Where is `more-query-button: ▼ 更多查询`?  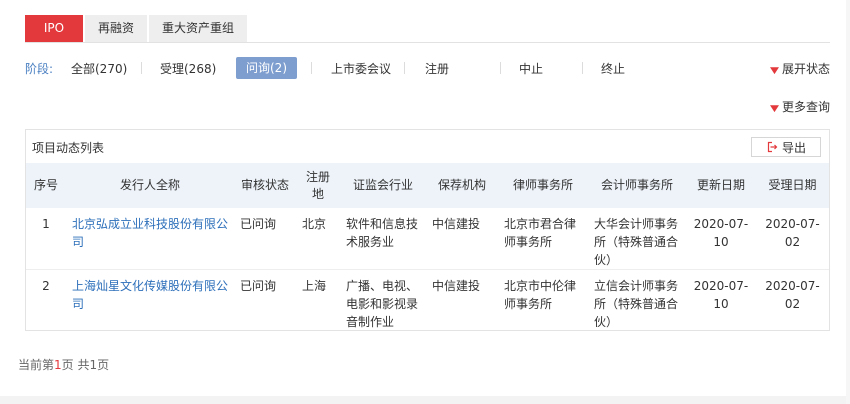
more-query-button: ▼ 更多查询 is located at coordinates (800, 106).